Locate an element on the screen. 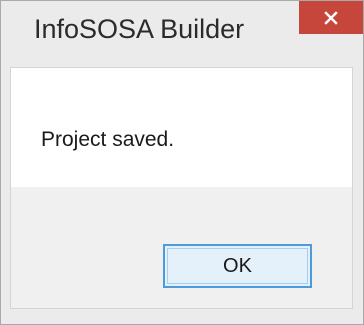  ok-button: OK is located at coordinates (237, 266).